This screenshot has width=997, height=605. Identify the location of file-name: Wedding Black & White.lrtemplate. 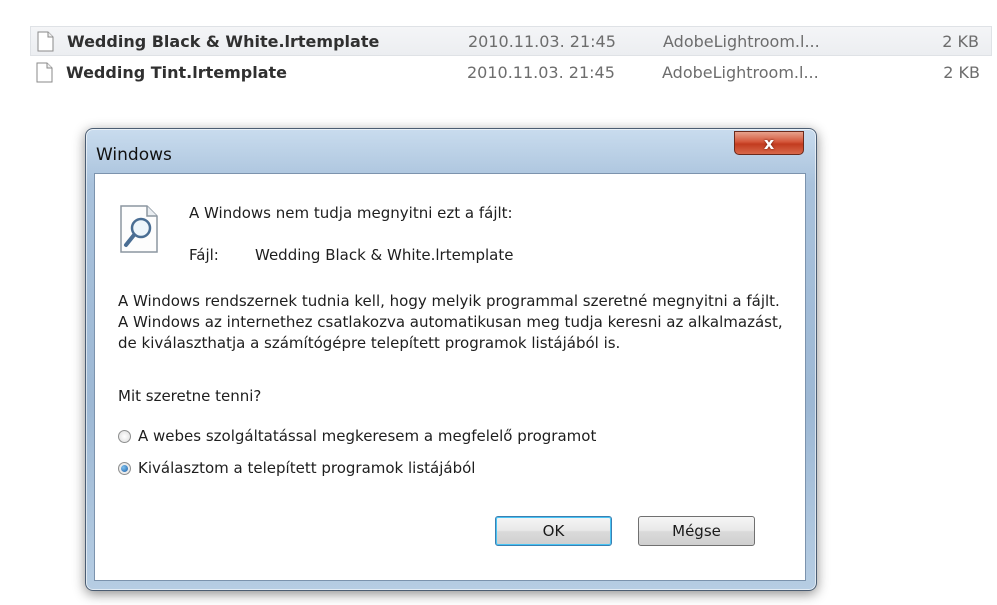
(223, 41).